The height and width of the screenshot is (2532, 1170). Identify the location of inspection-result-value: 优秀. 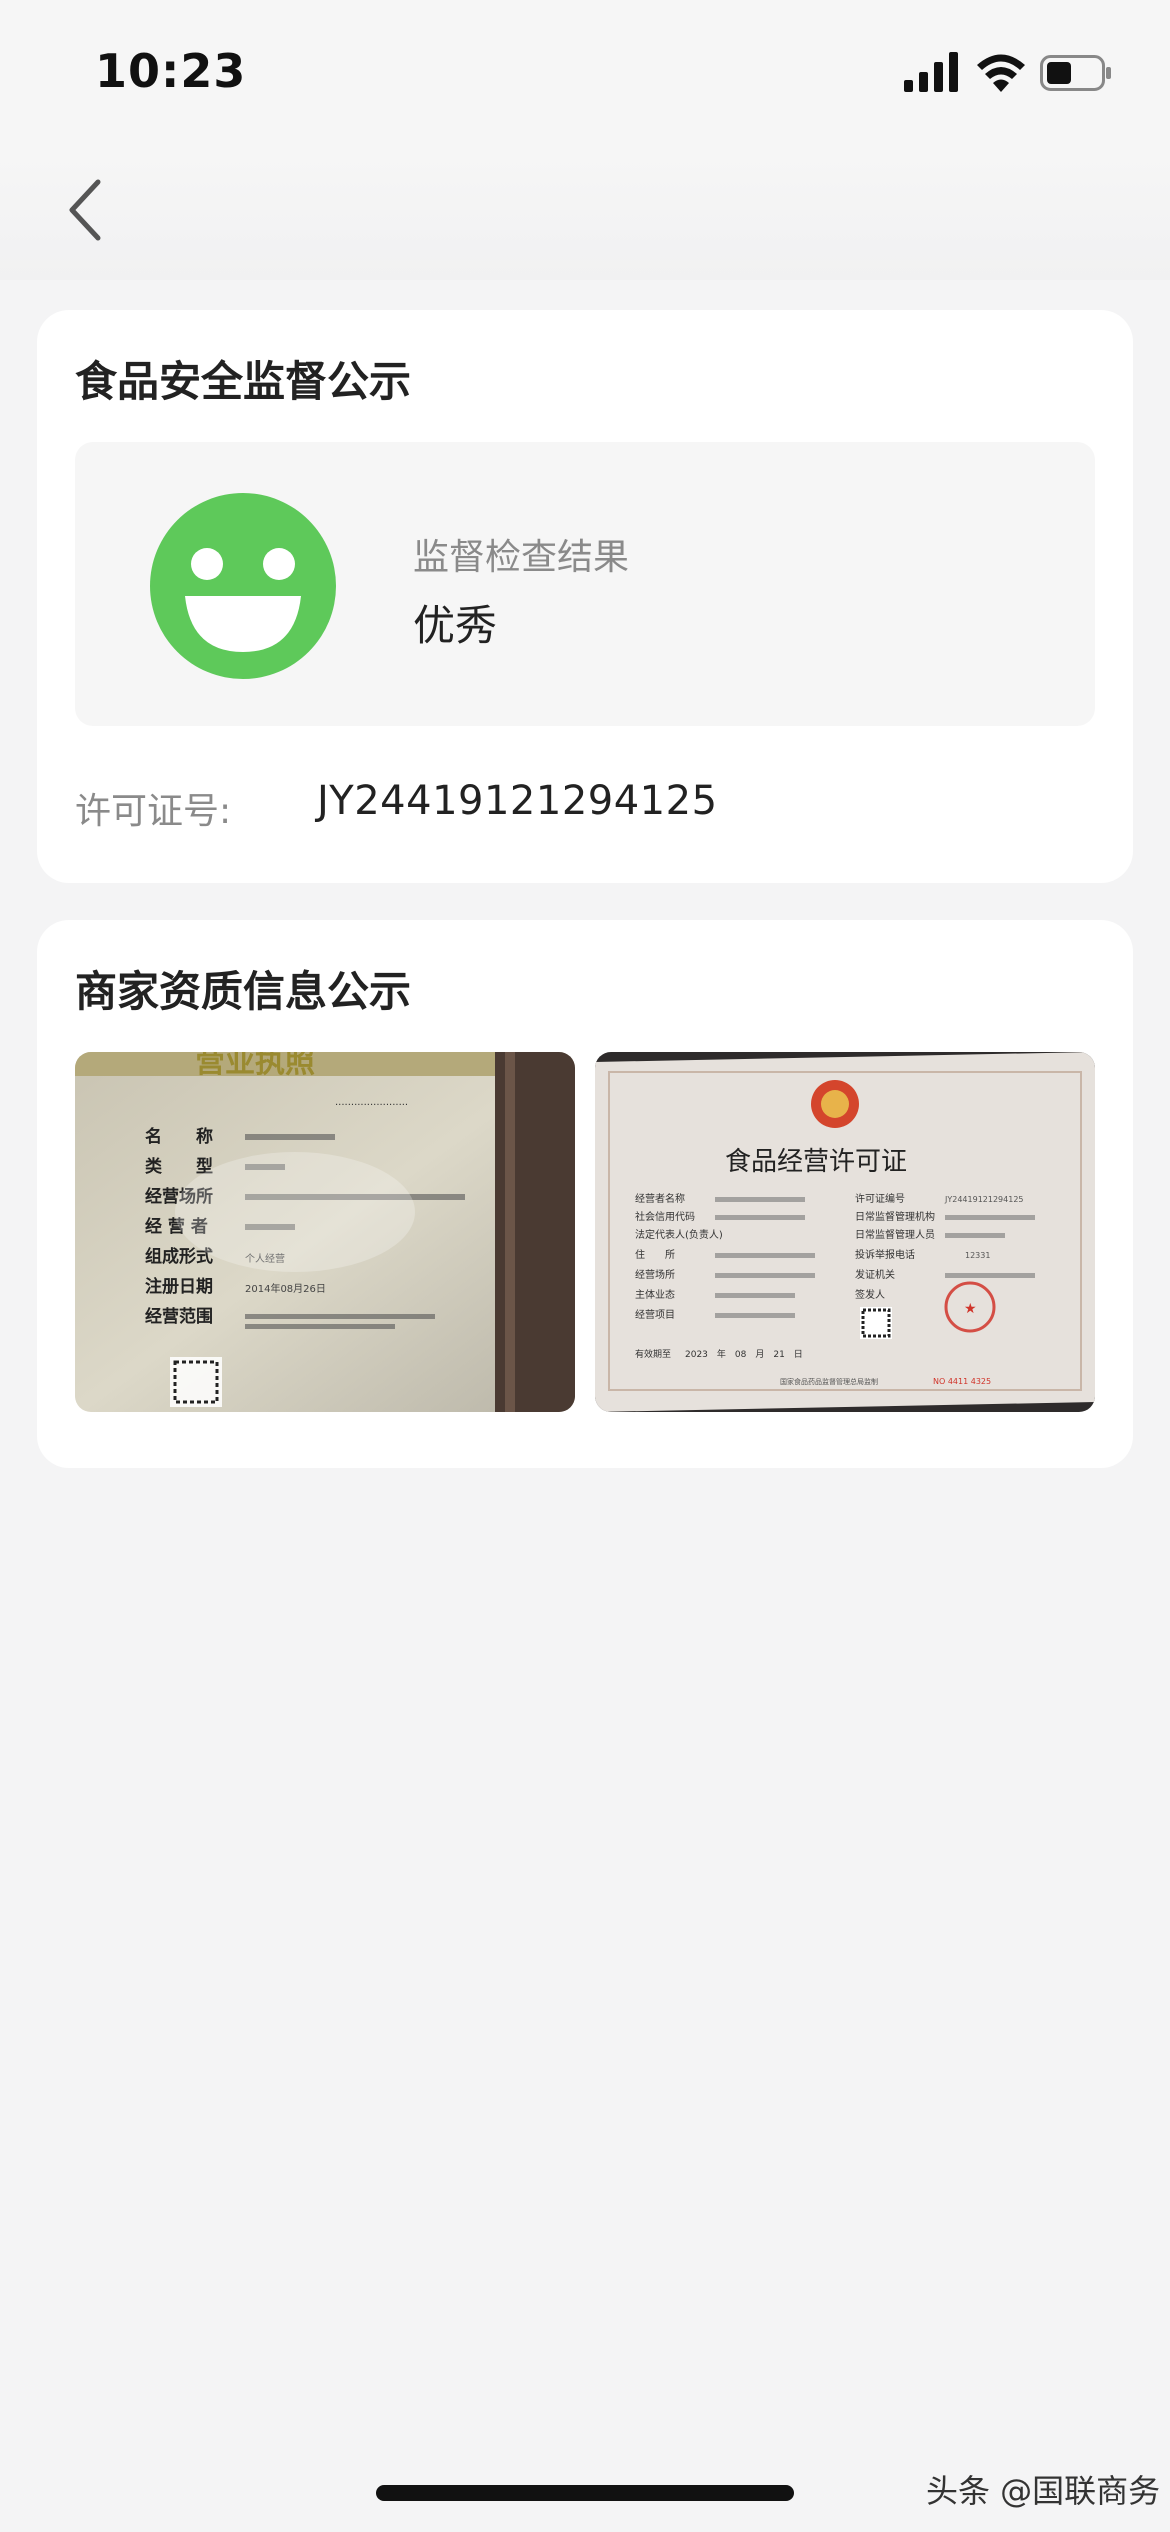
(455, 625).